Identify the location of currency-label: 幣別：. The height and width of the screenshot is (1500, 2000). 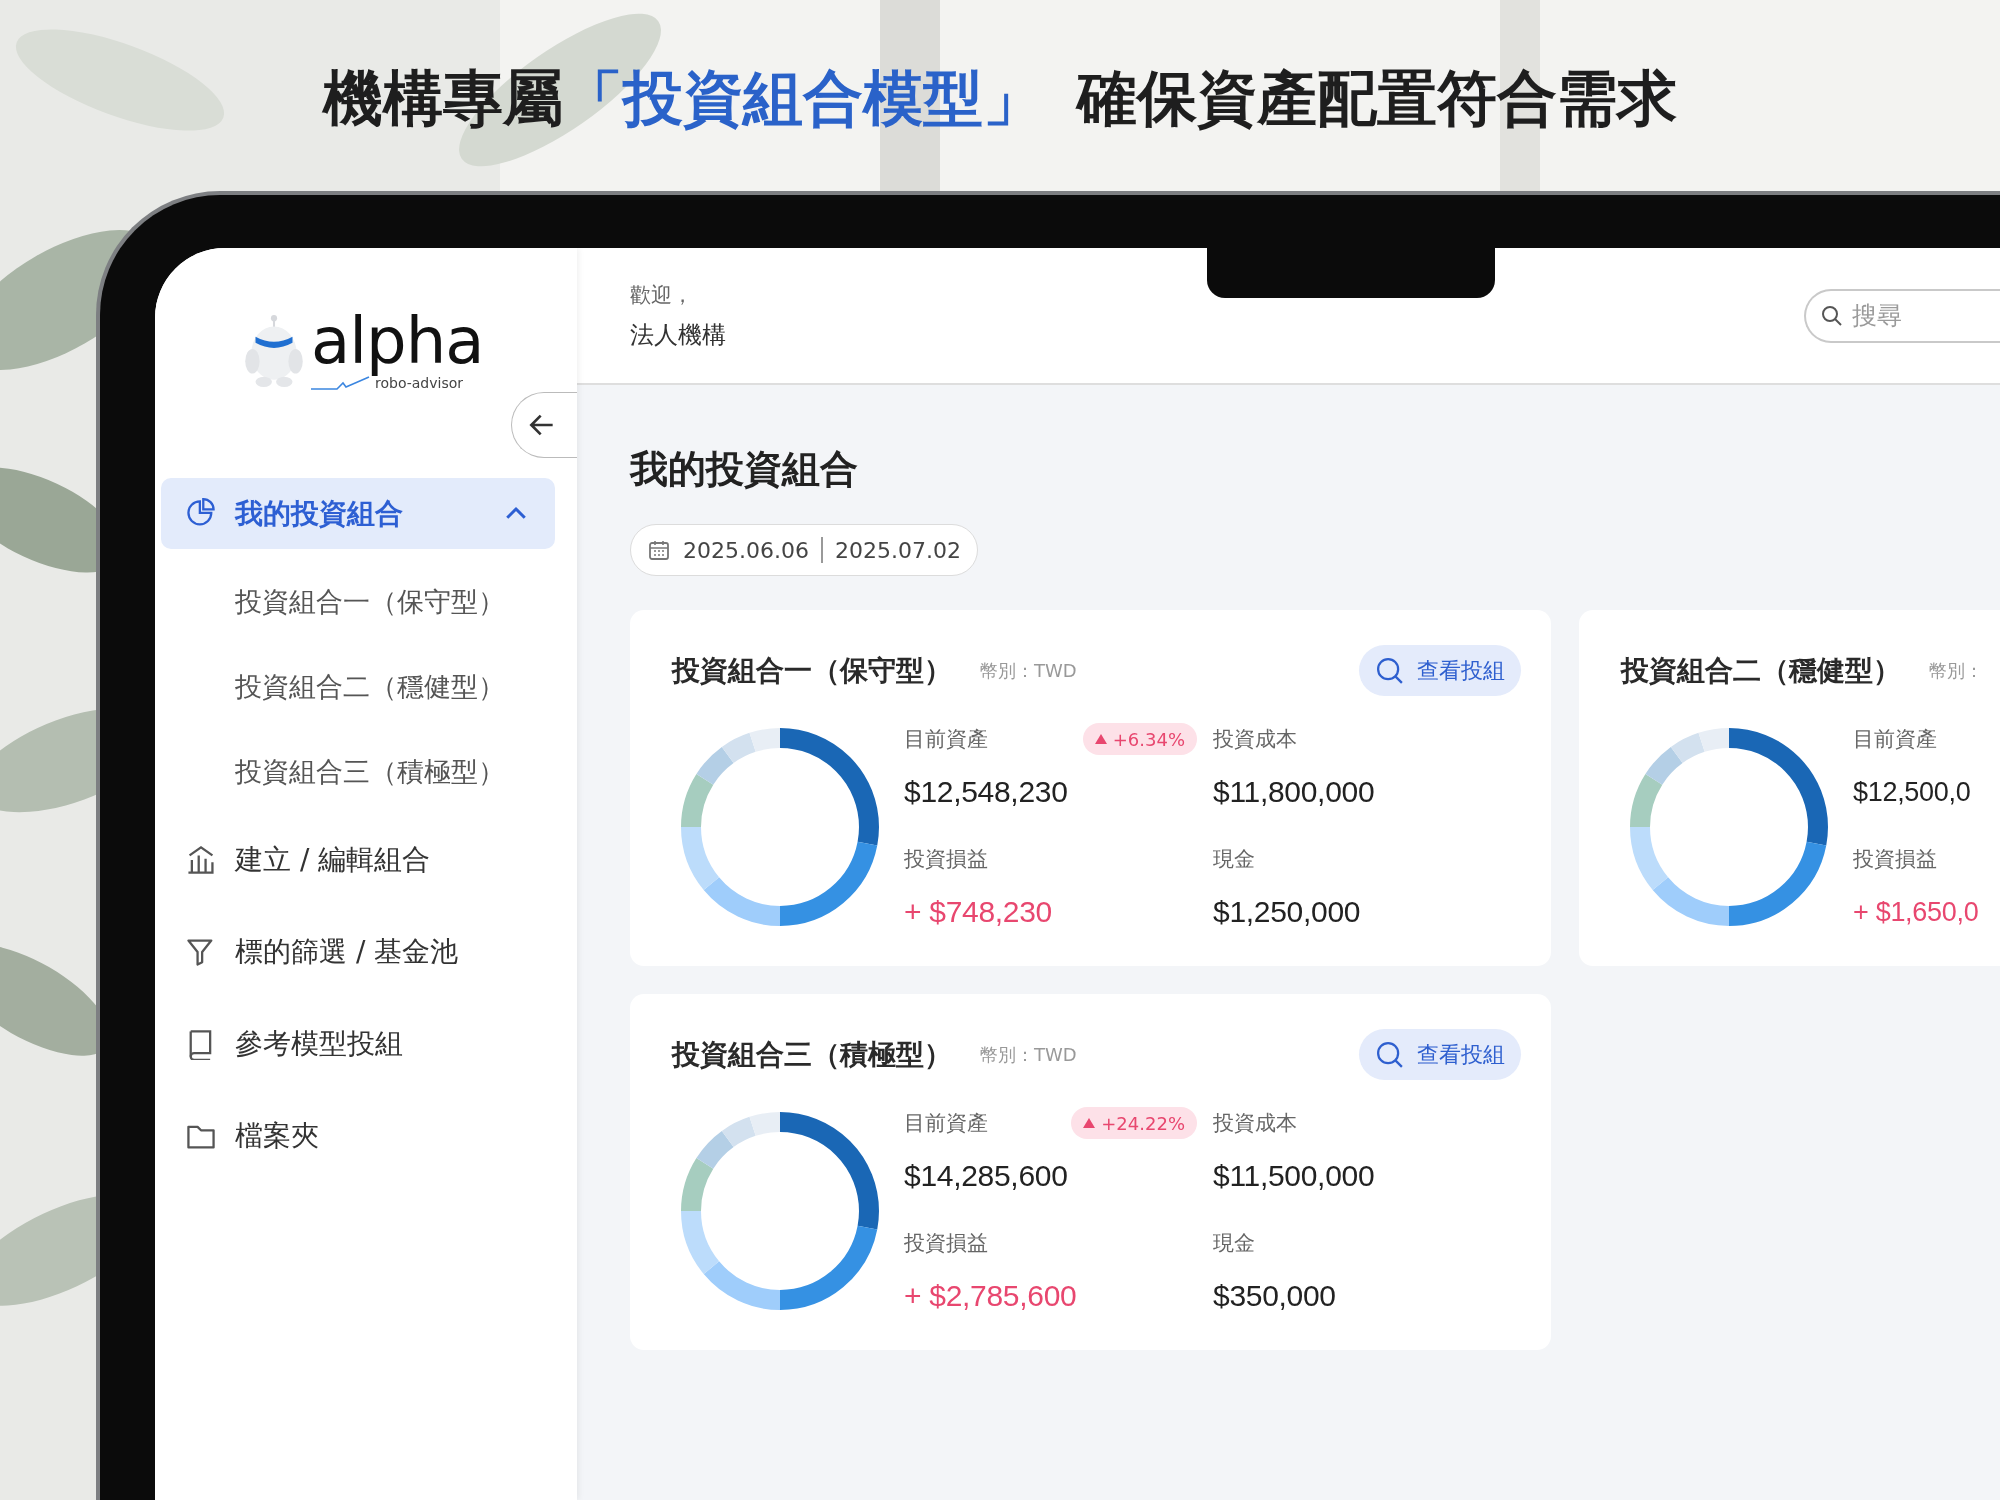
(1956, 670).